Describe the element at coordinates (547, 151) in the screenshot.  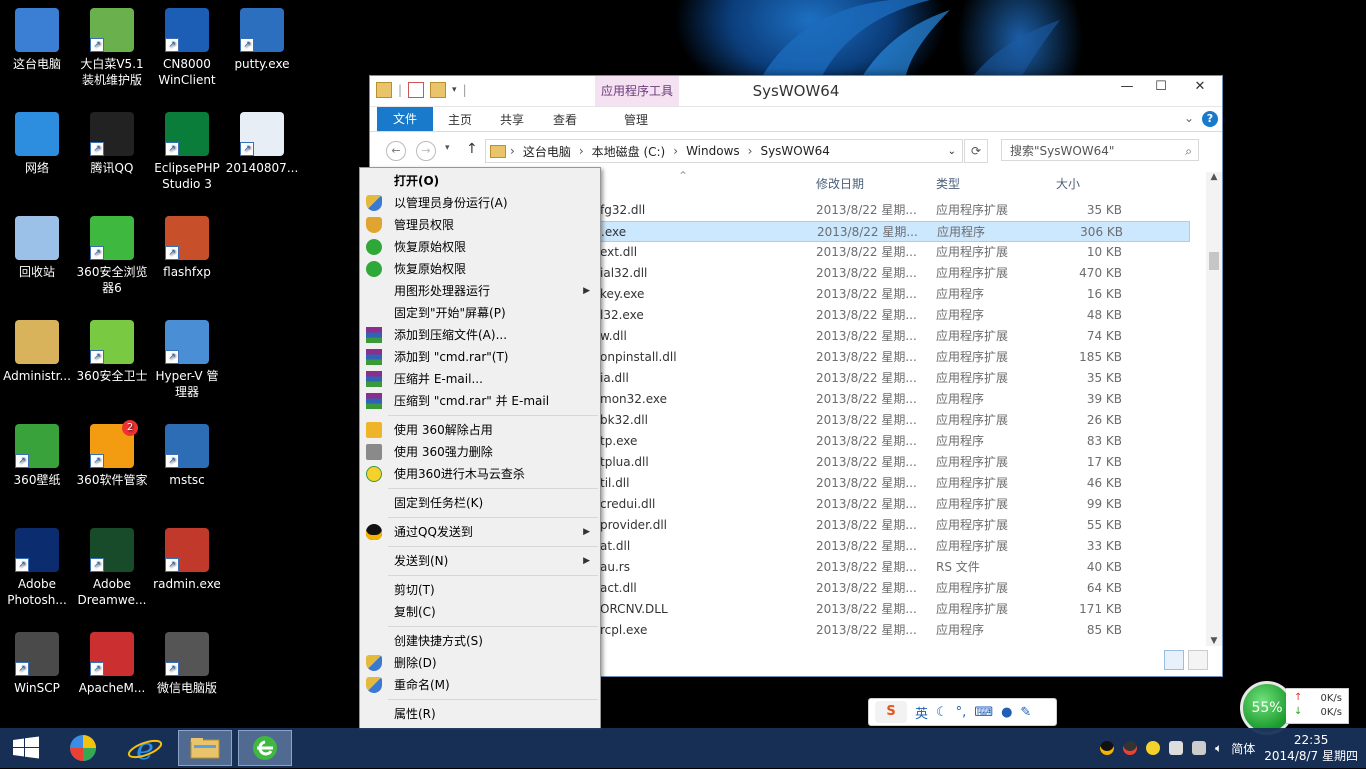
I see `breadcrumb-this-pc: 这台电脑` at that location.